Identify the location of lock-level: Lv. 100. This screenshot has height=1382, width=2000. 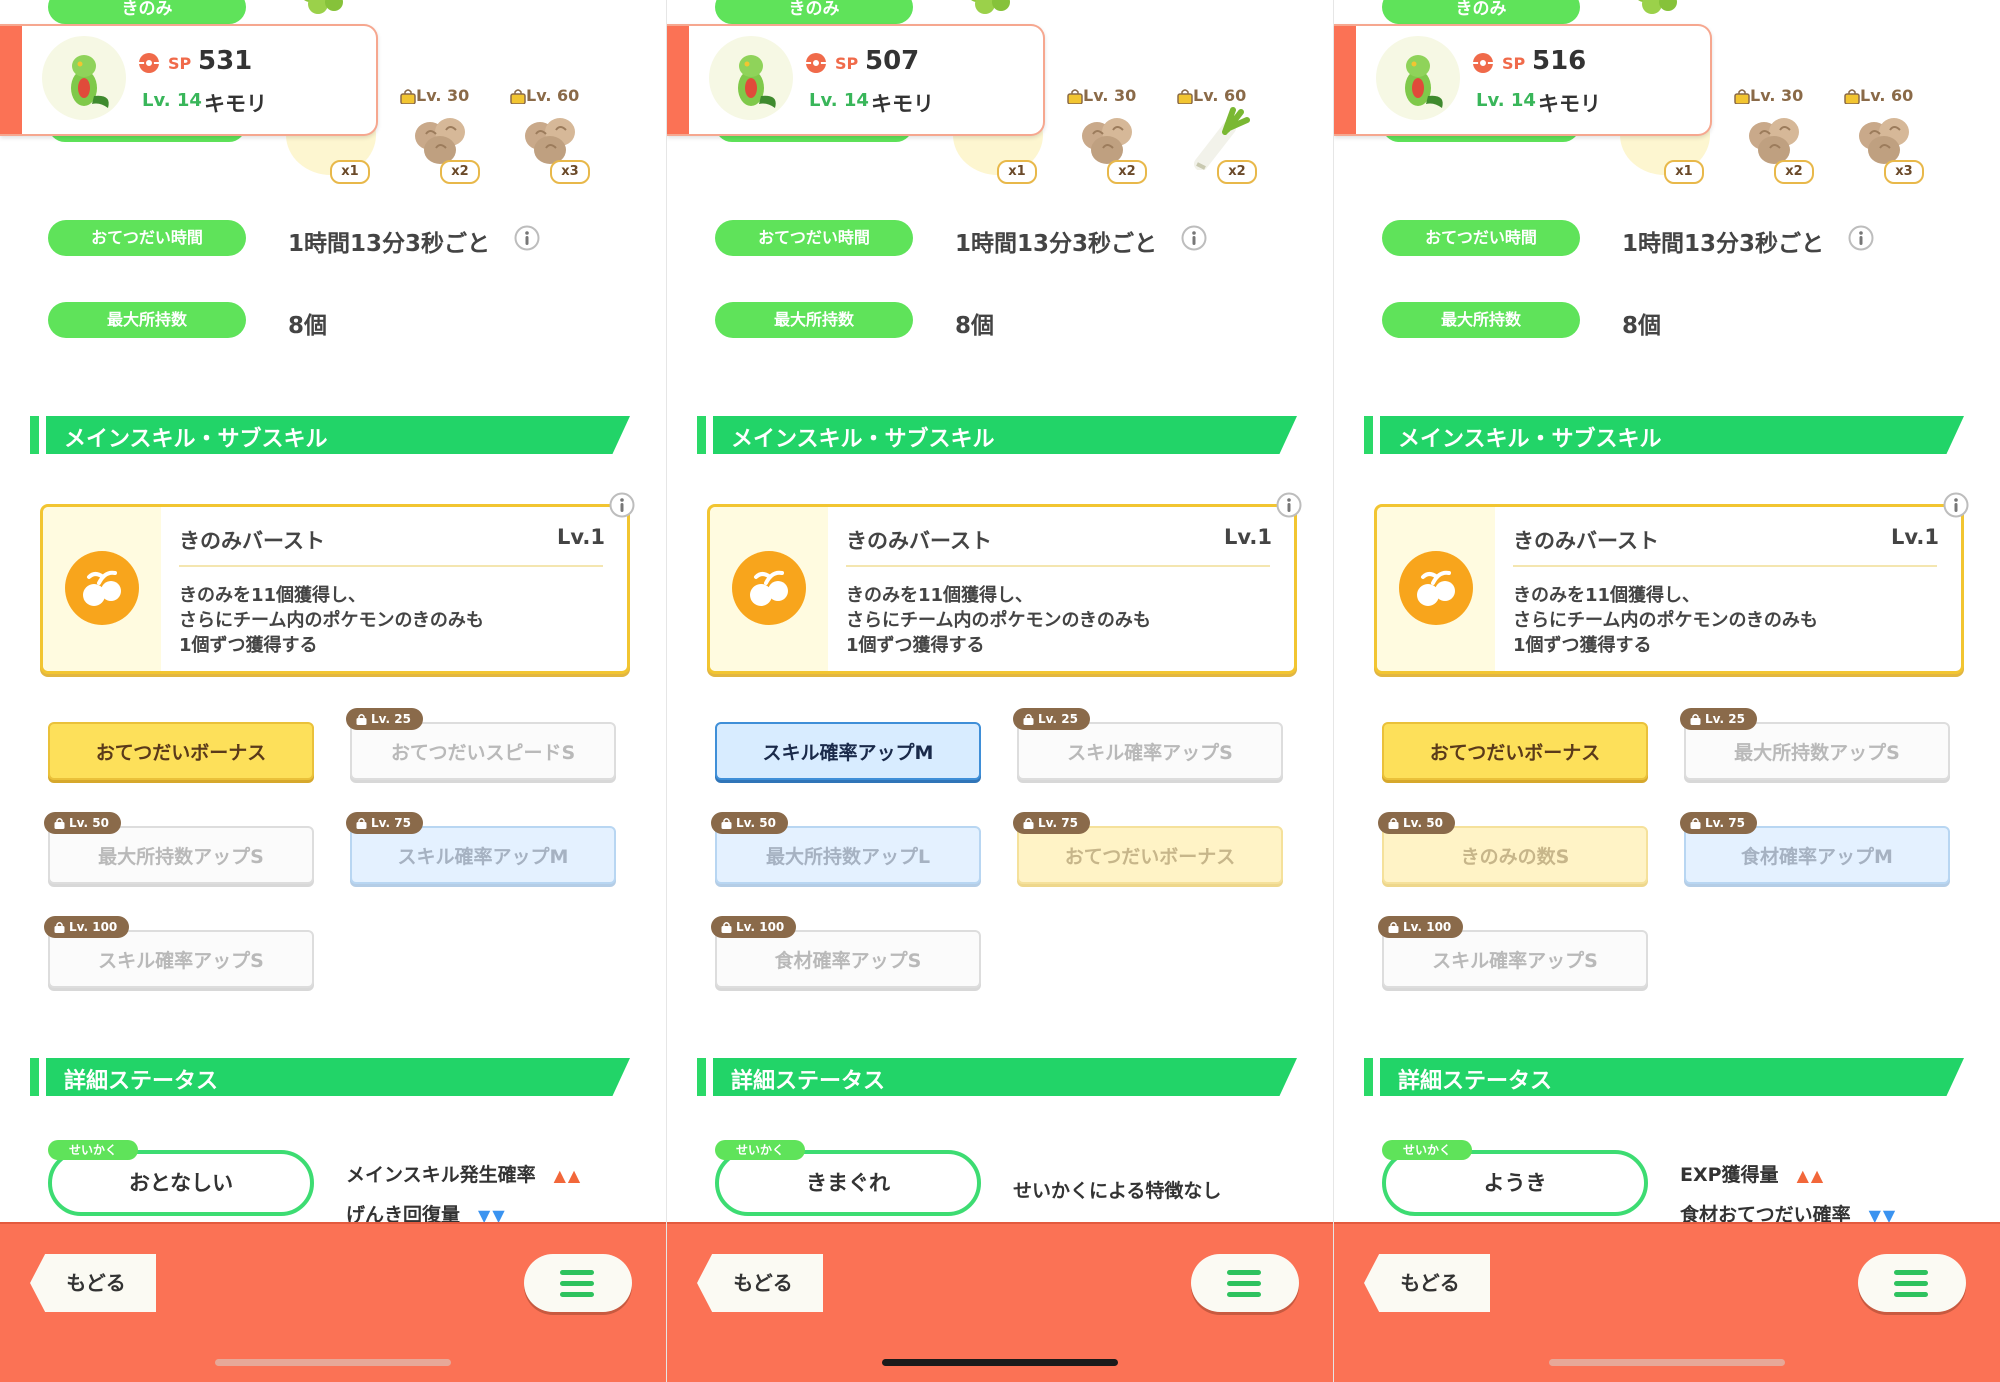
(1427, 927).